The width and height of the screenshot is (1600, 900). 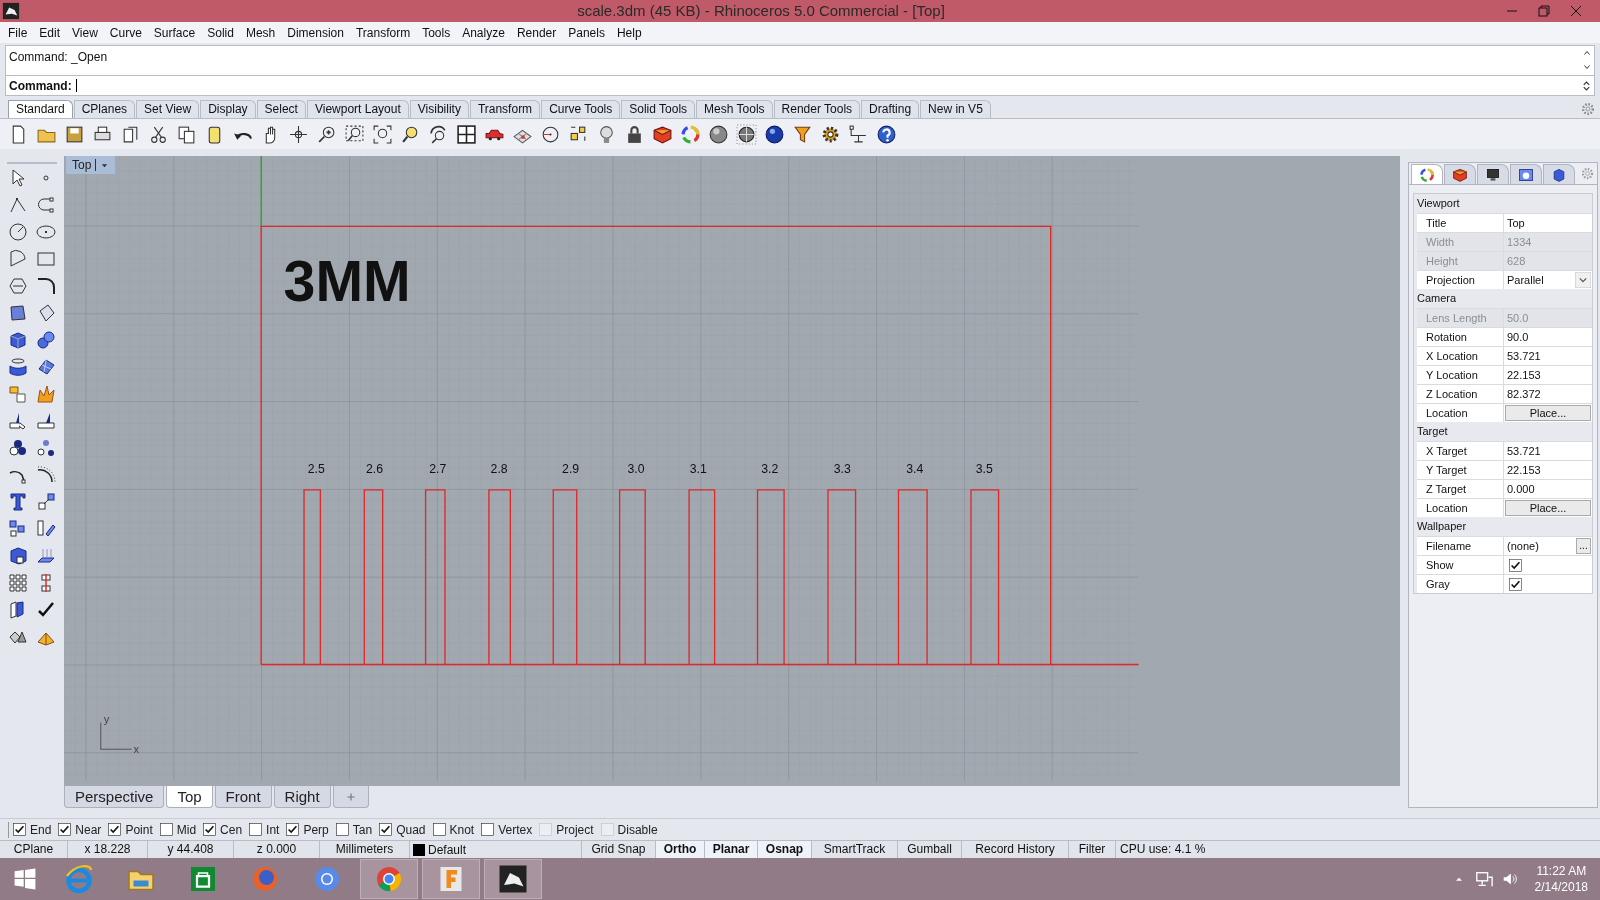 I want to click on help-icon, so click(x=886, y=134).